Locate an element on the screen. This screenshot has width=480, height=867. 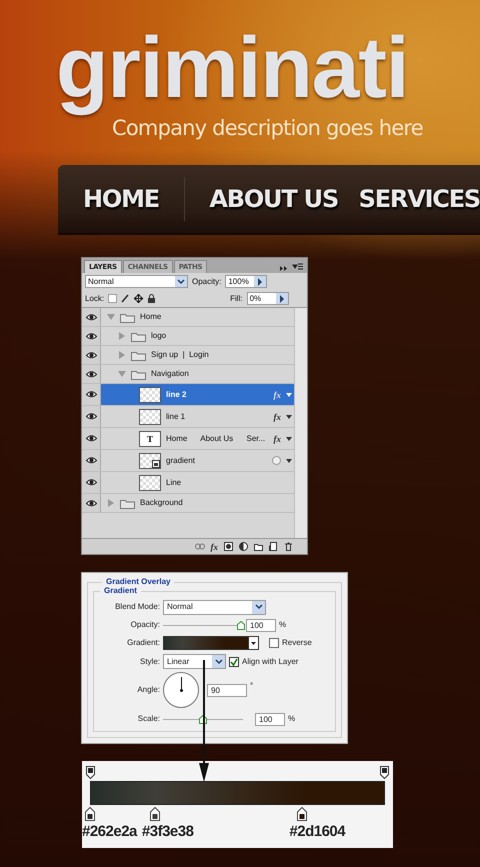
field-label: Style: is located at coordinates (149, 661).